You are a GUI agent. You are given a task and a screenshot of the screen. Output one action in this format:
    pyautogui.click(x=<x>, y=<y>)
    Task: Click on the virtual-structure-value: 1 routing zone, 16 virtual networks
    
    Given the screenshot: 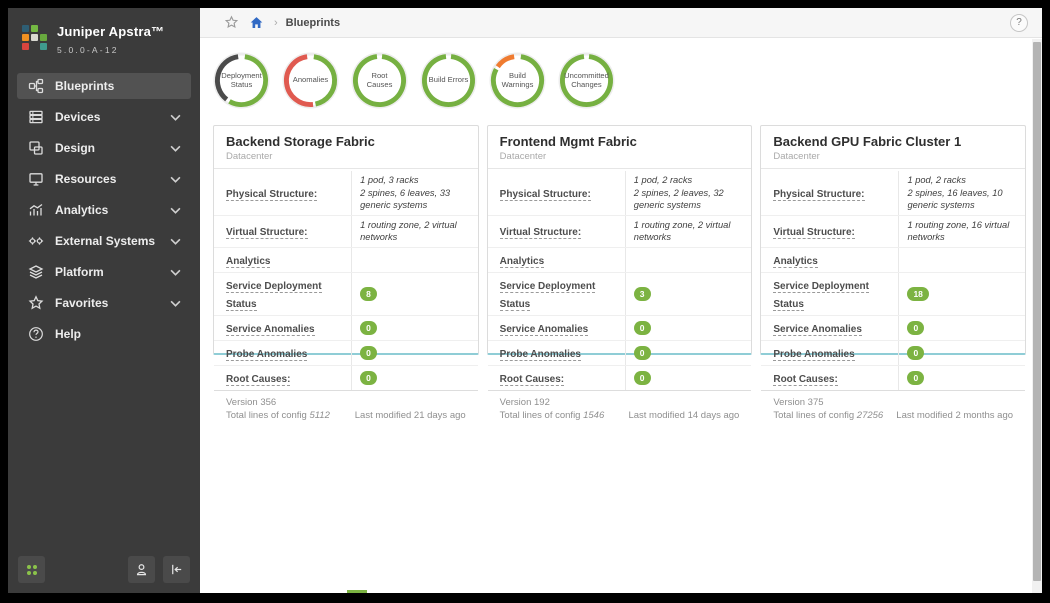 What is the action you would take?
    pyautogui.click(x=958, y=231)
    